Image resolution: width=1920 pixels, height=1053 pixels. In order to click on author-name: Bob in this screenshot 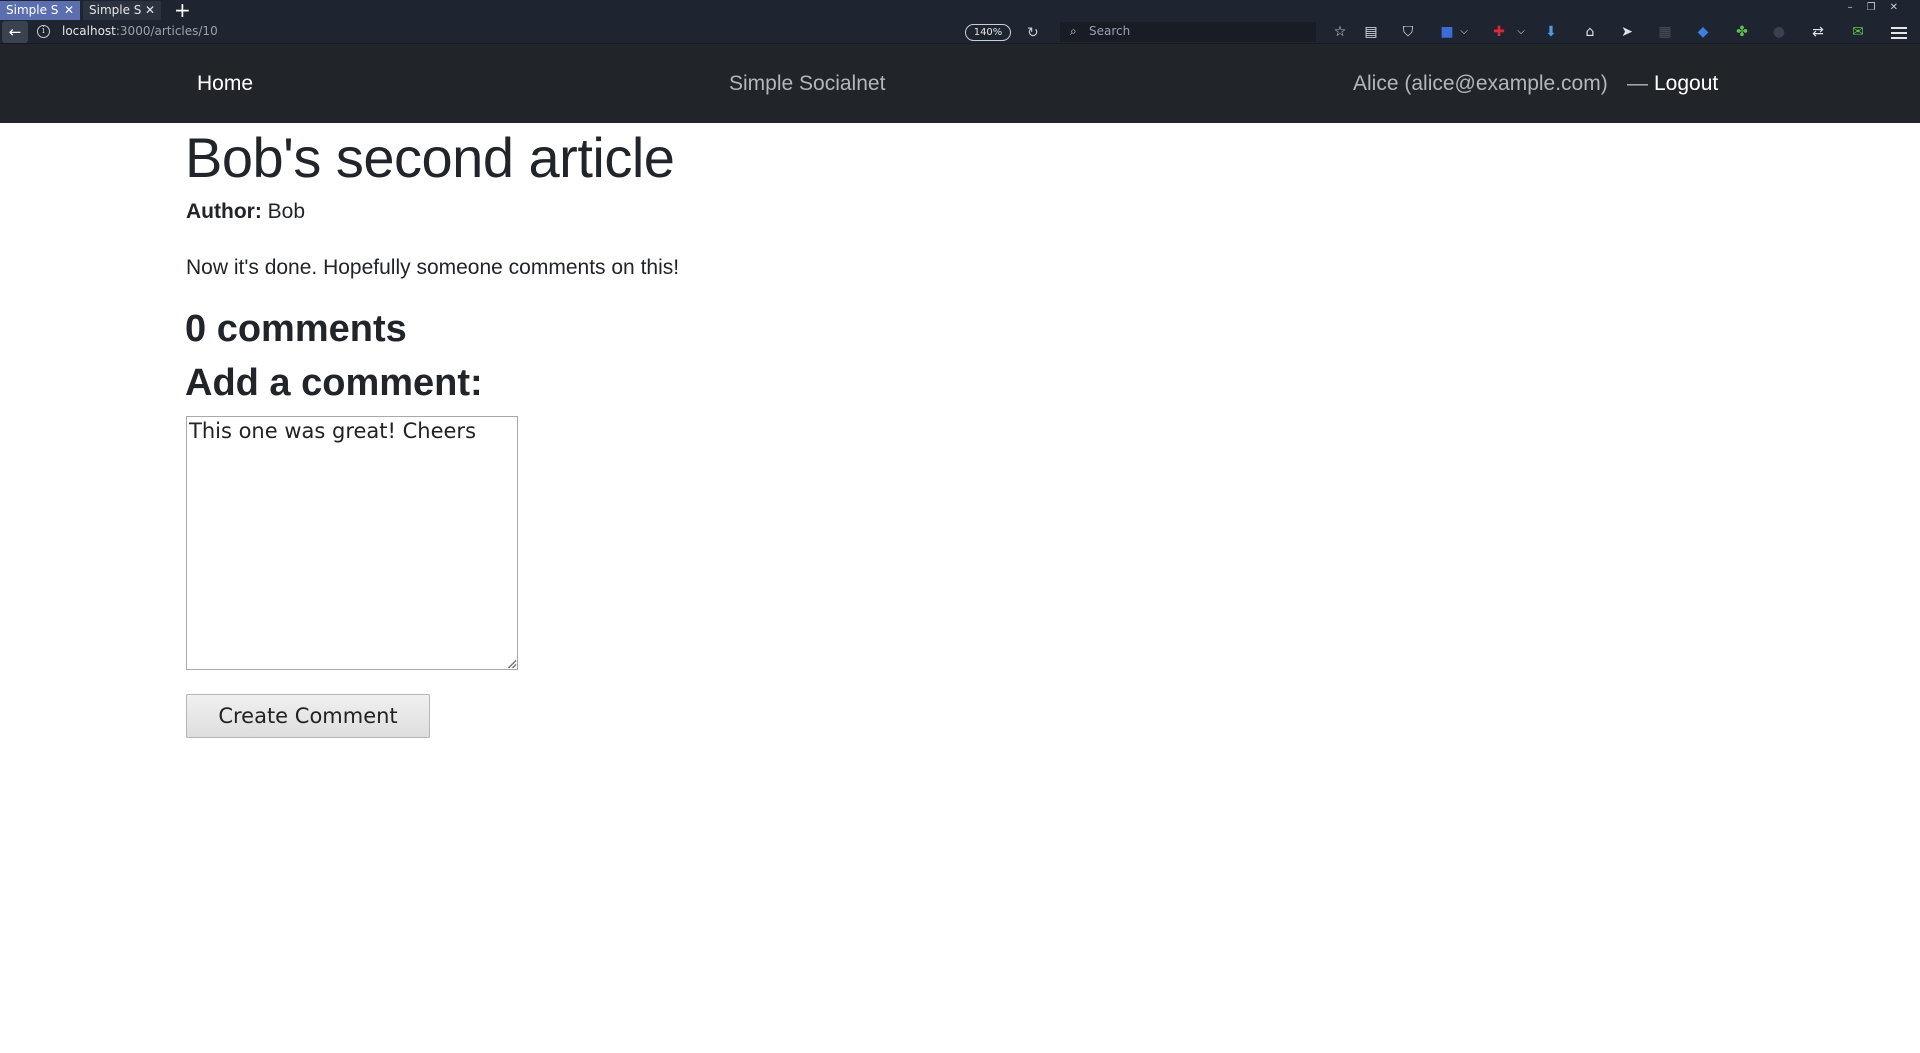, I will do `click(286, 211)`.